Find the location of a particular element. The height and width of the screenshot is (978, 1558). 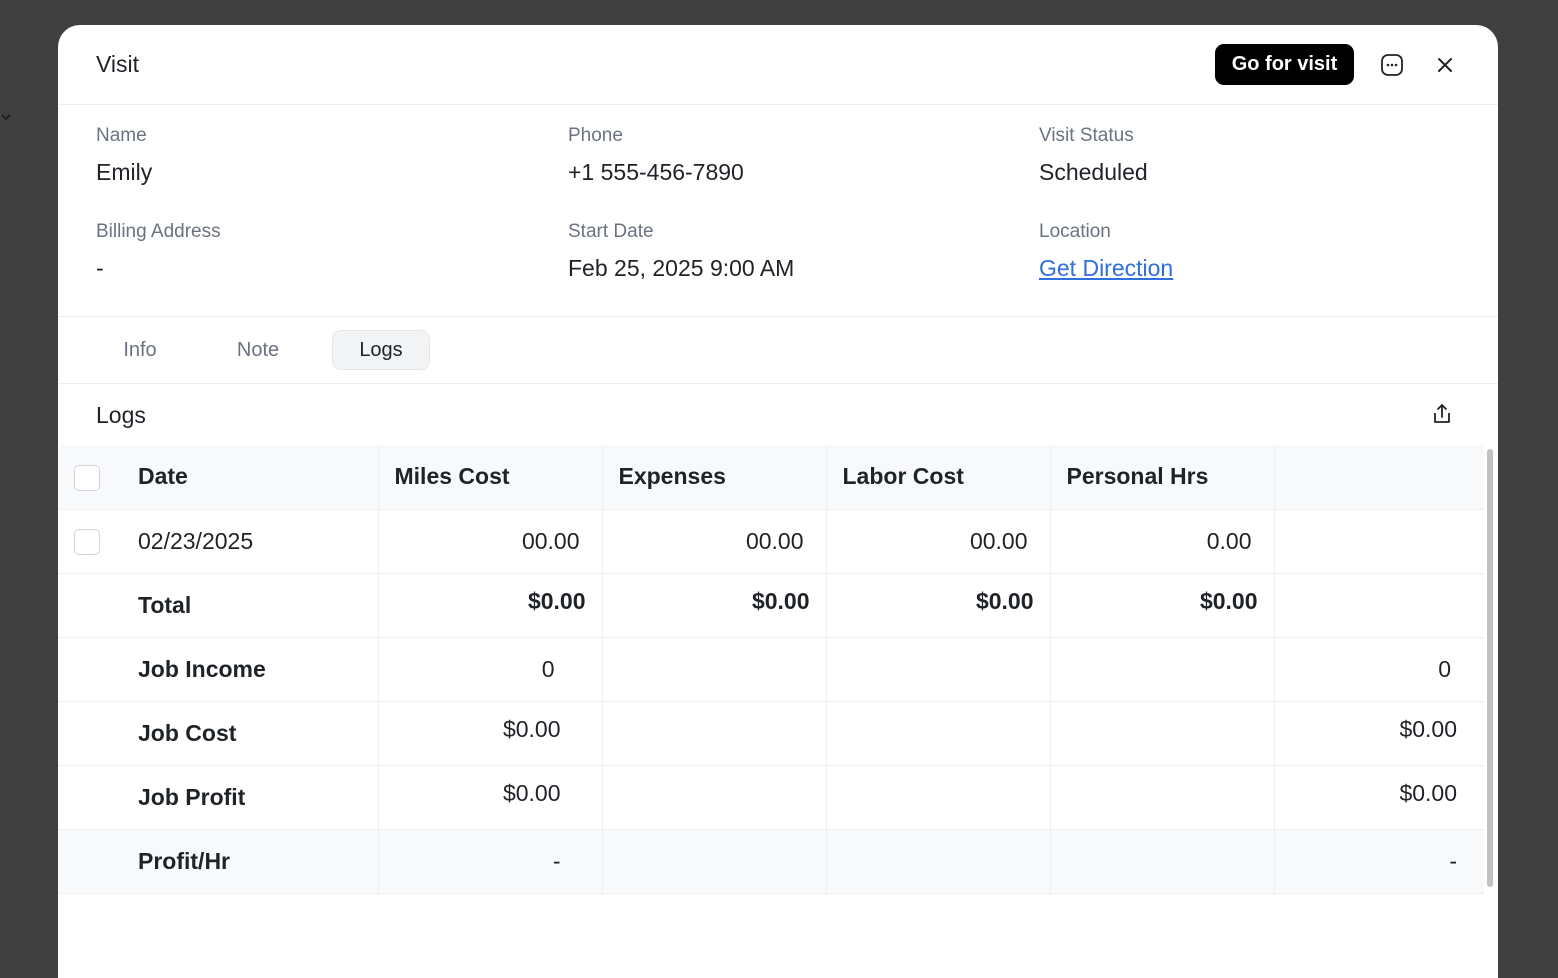

location-field: Location Get Direction is located at coordinates (1106, 251).